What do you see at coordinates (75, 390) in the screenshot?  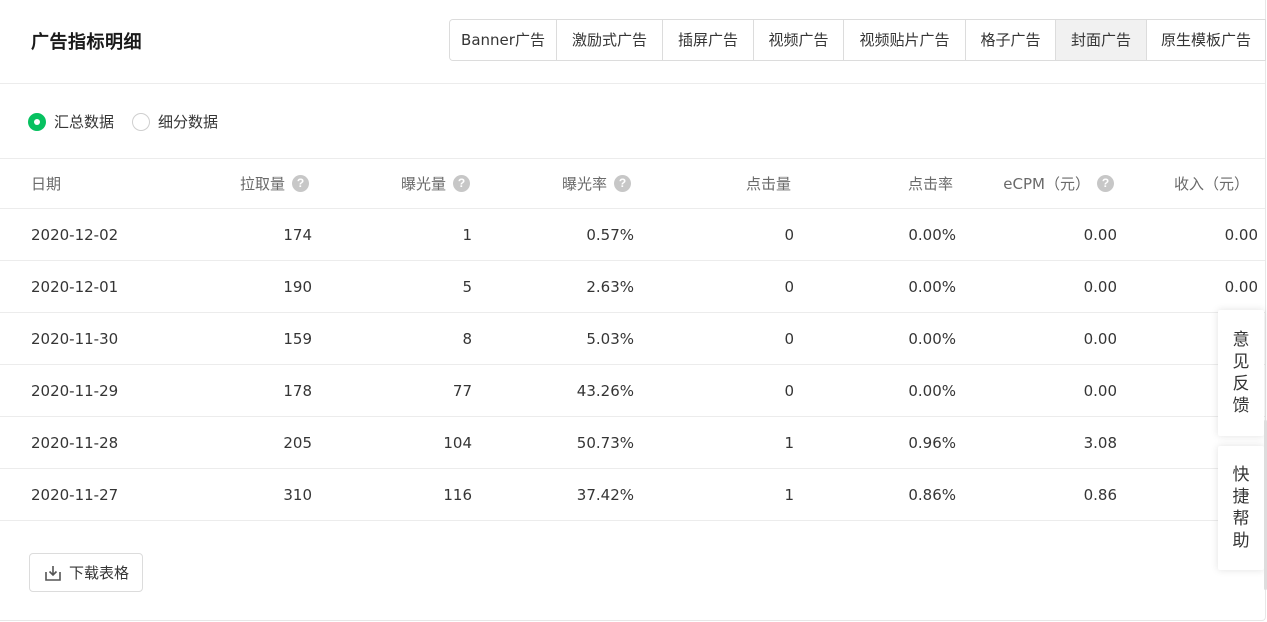 I see `cell-date: 2020-11-29` at bounding box center [75, 390].